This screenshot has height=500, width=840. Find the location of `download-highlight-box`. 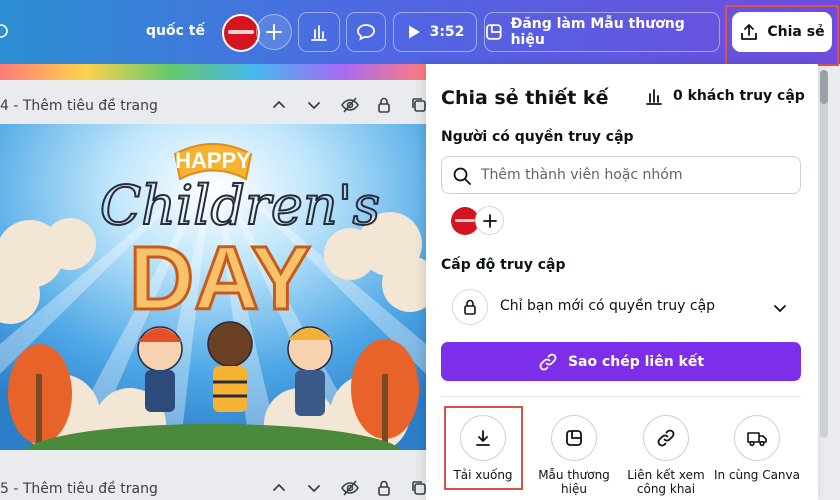

download-highlight-box is located at coordinates (483, 448).